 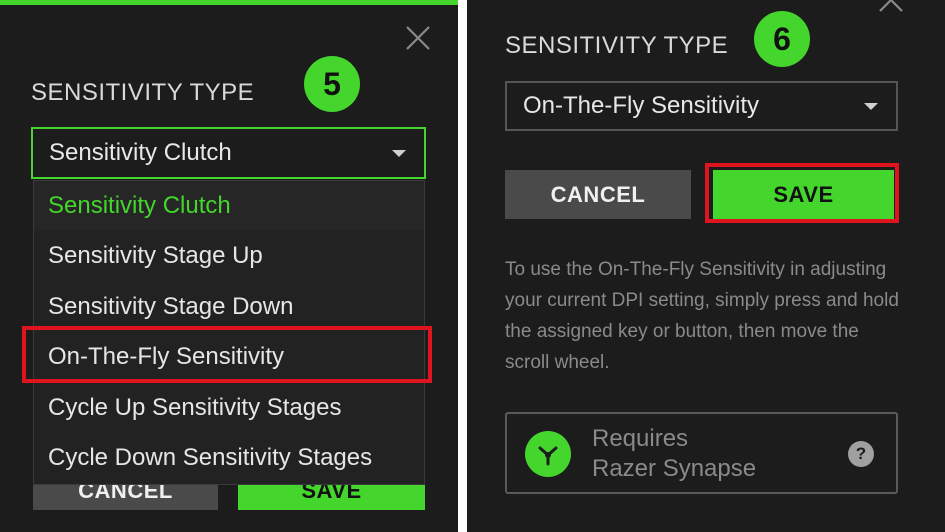 What do you see at coordinates (548, 454) in the screenshot?
I see `razer-synapse-icon` at bounding box center [548, 454].